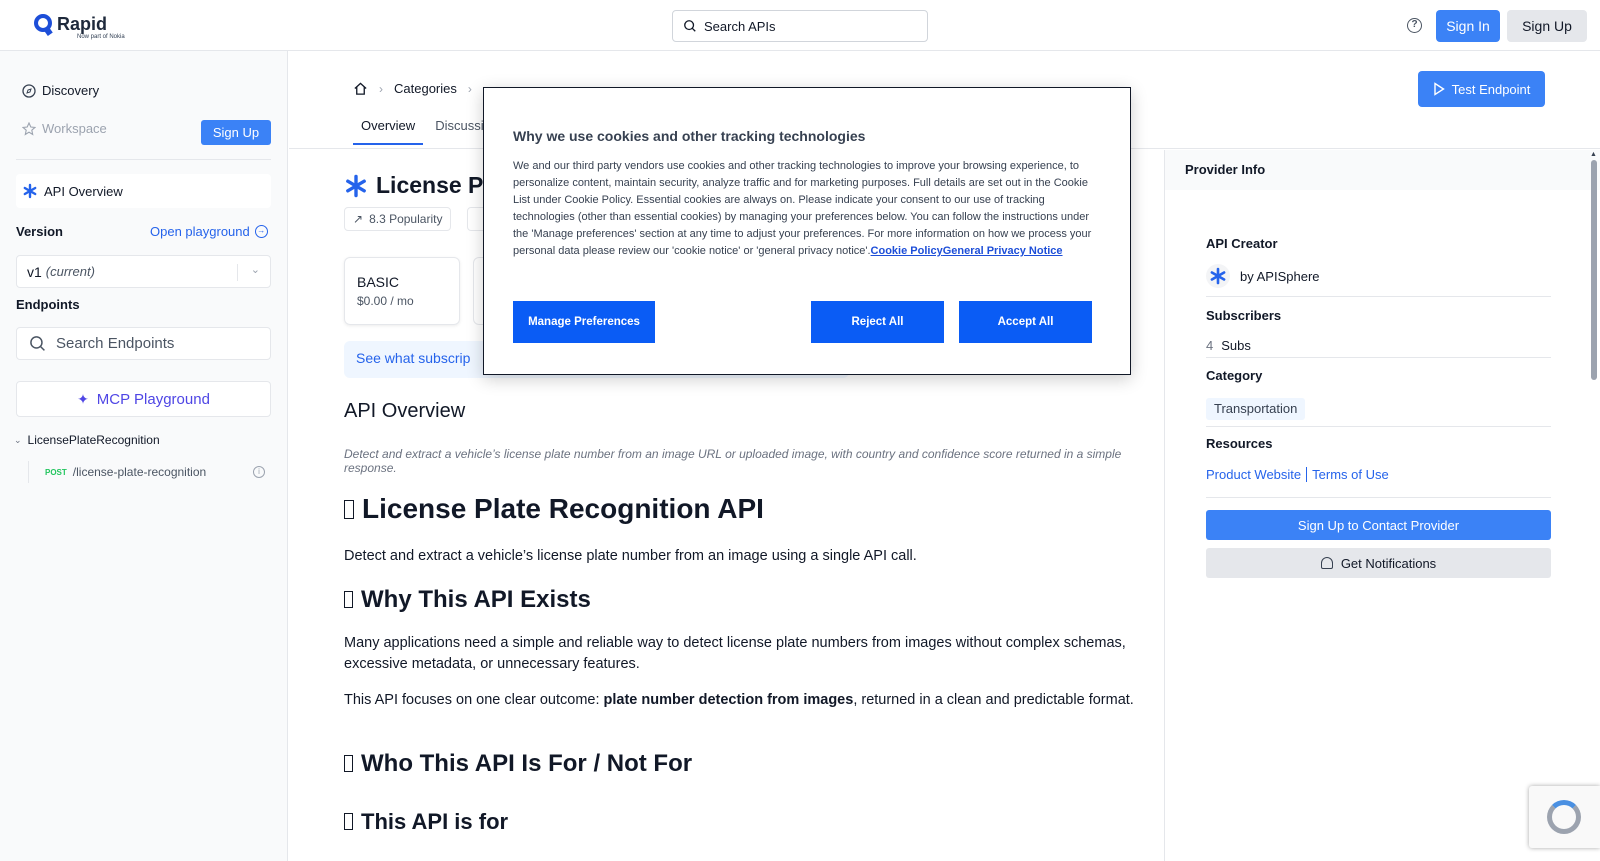  I want to click on search-endpoints-input: Search Endpoints, so click(143, 343).